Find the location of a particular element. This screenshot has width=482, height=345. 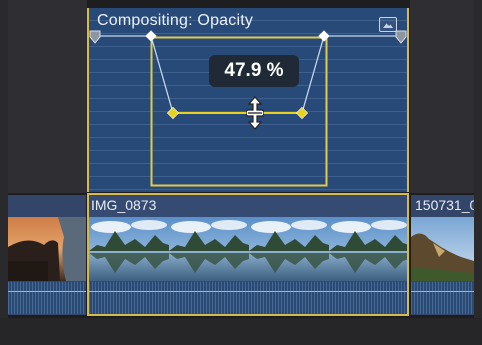

timeline-left-gutter is located at coordinates (4, 172).